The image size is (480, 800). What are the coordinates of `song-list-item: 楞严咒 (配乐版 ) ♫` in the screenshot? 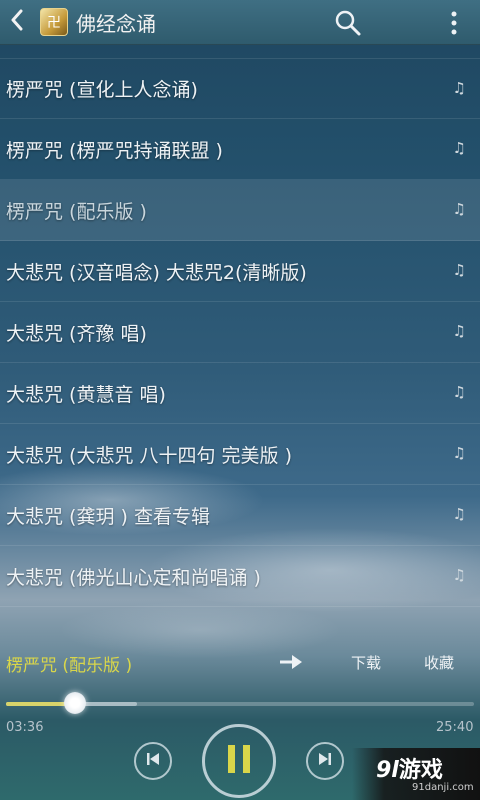 It's located at (240, 210).